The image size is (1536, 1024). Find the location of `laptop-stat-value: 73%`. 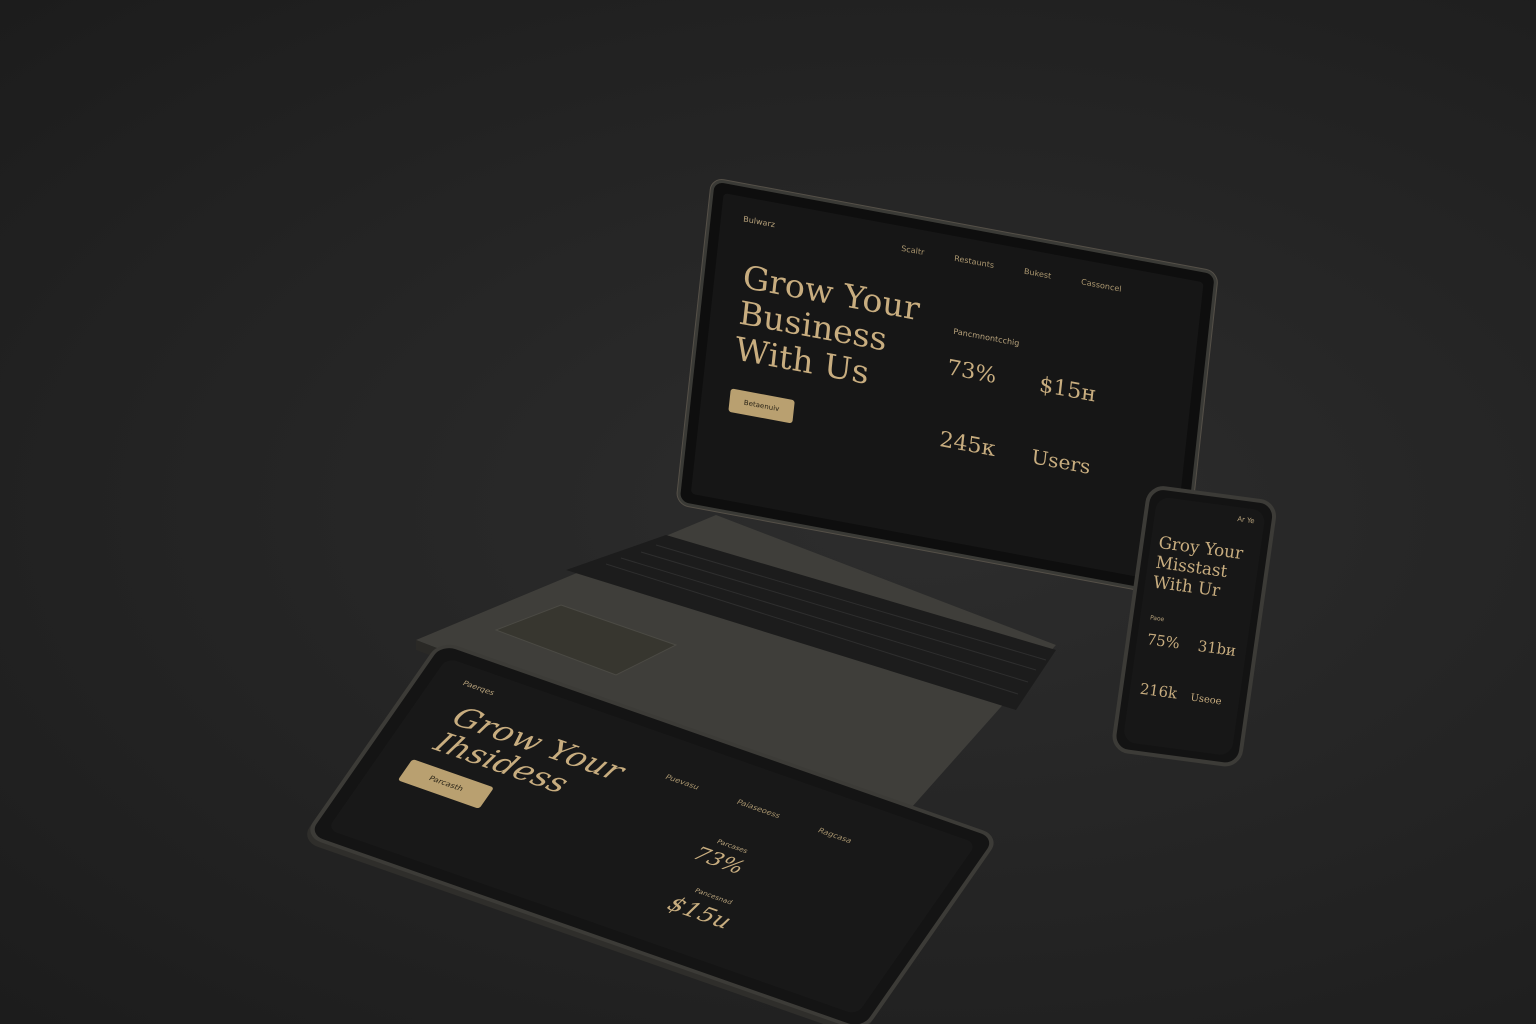

laptop-stat-value: 73% is located at coordinates (972, 372).